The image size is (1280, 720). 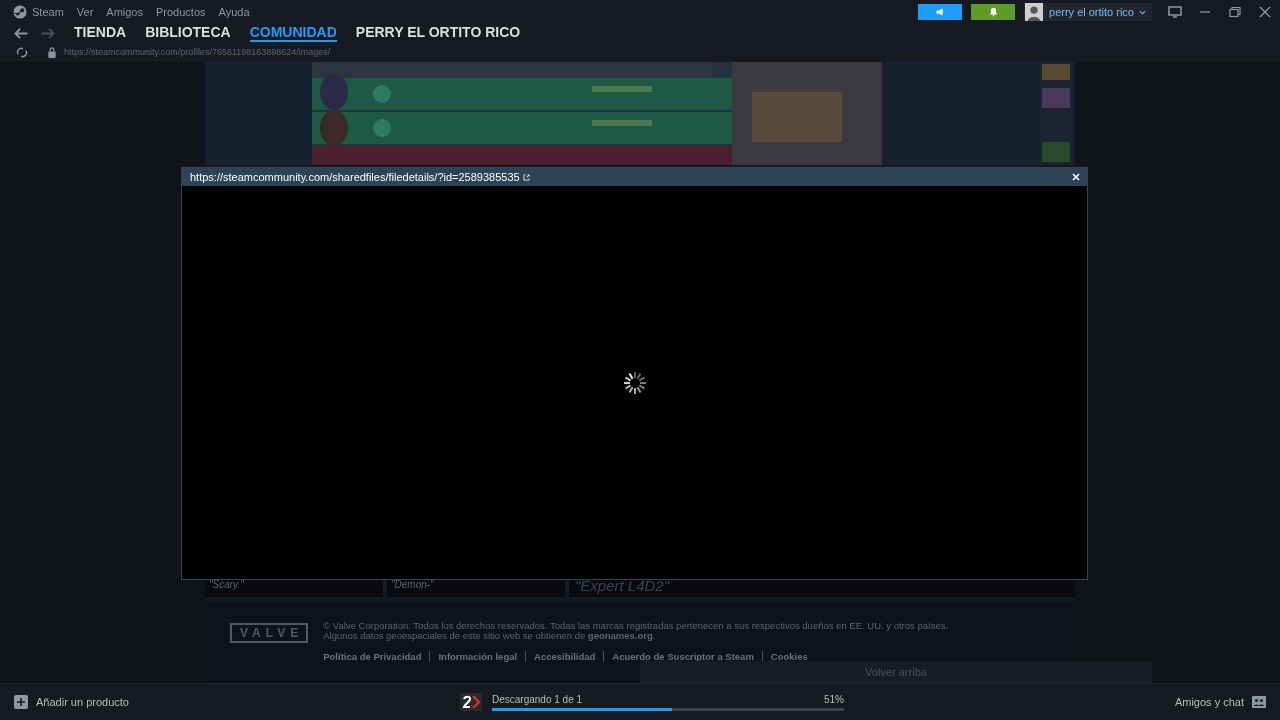 What do you see at coordinates (1259, 702) in the screenshot?
I see `friends-icon` at bounding box center [1259, 702].